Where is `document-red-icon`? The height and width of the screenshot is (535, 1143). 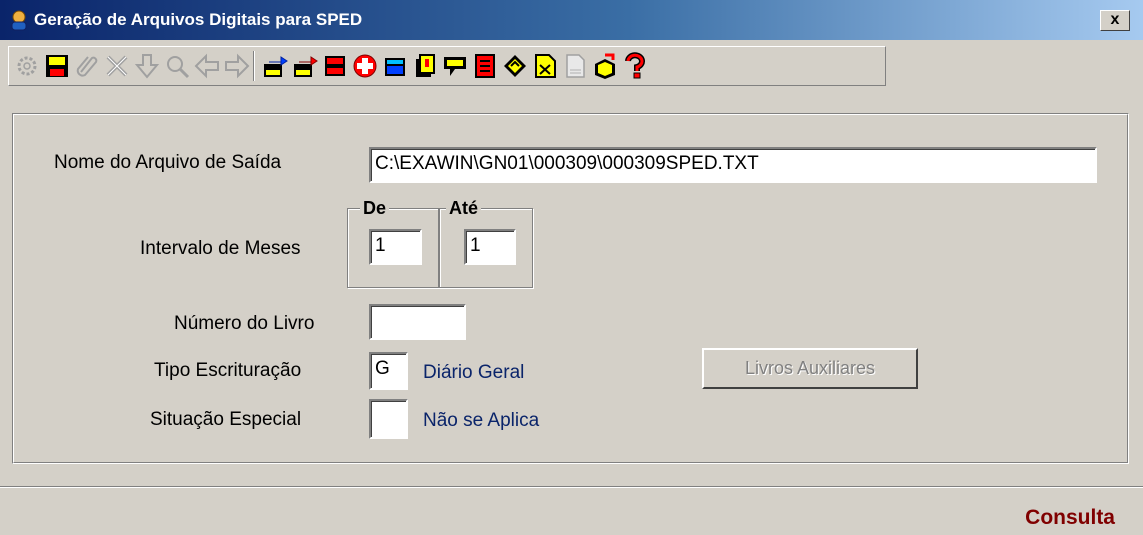 document-red-icon is located at coordinates (485, 66).